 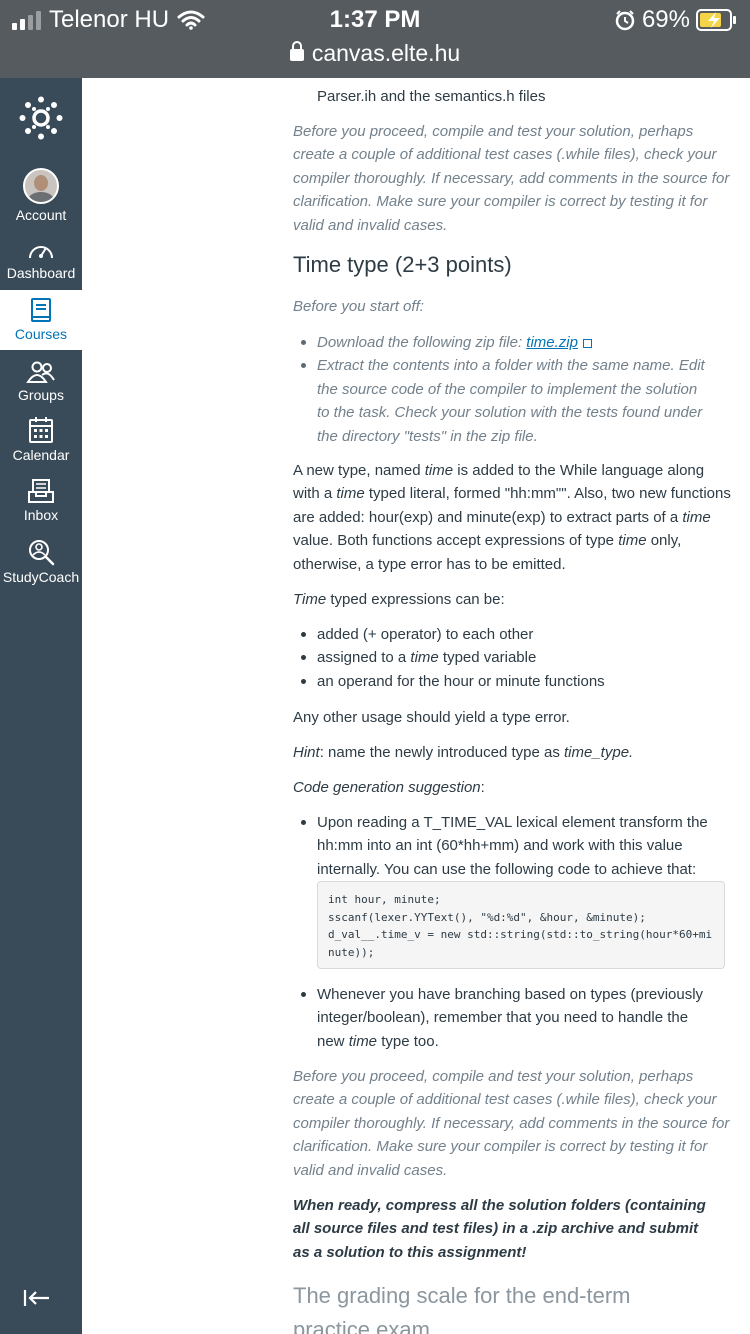 What do you see at coordinates (384, 899) in the screenshot?
I see `code-line: int hour, minute;` at bounding box center [384, 899].